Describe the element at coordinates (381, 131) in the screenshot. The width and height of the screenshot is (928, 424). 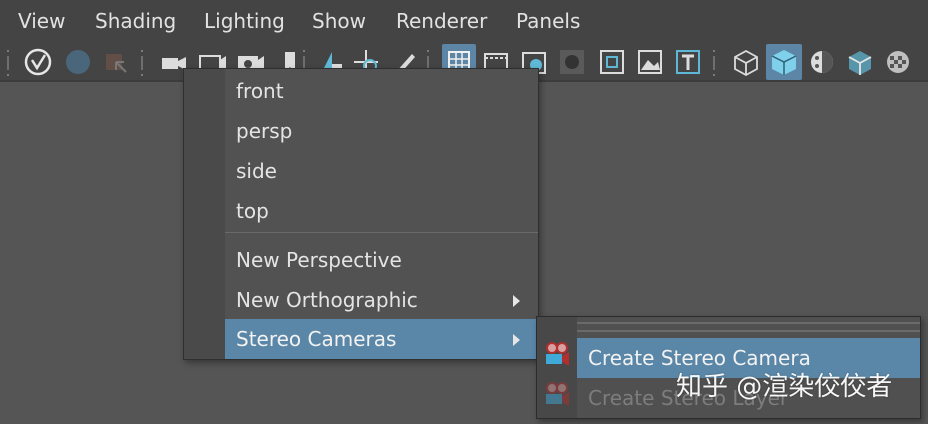
I see `menu-item-persp: persp` at that location.